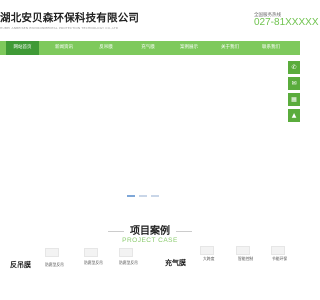  What do you see at coordinates (116, 231) in the screenshot?
I see `title-divider-left` at bounding box center [116, 231].